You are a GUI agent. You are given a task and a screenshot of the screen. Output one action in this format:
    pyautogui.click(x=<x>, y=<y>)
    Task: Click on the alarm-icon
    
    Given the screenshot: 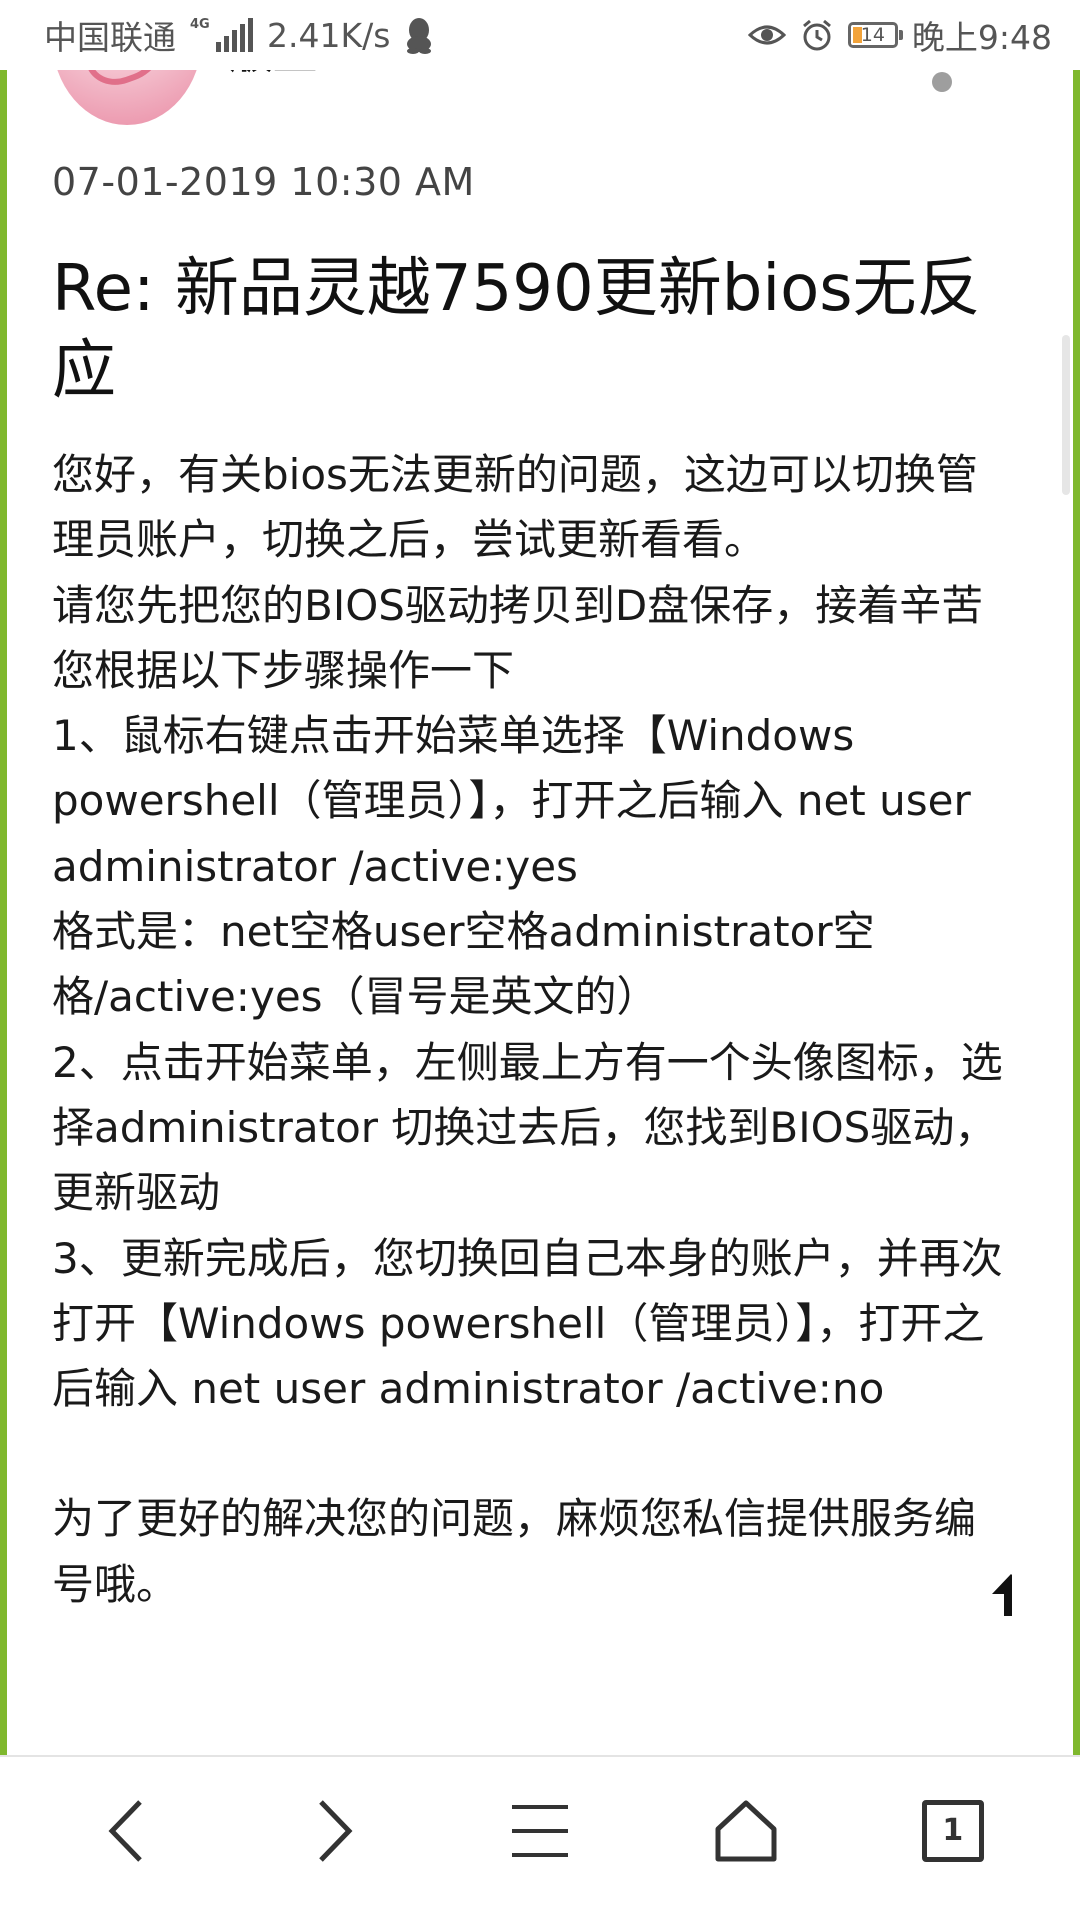 What is the action you would take?
    pyautogui.click(x=816, y=35)
    